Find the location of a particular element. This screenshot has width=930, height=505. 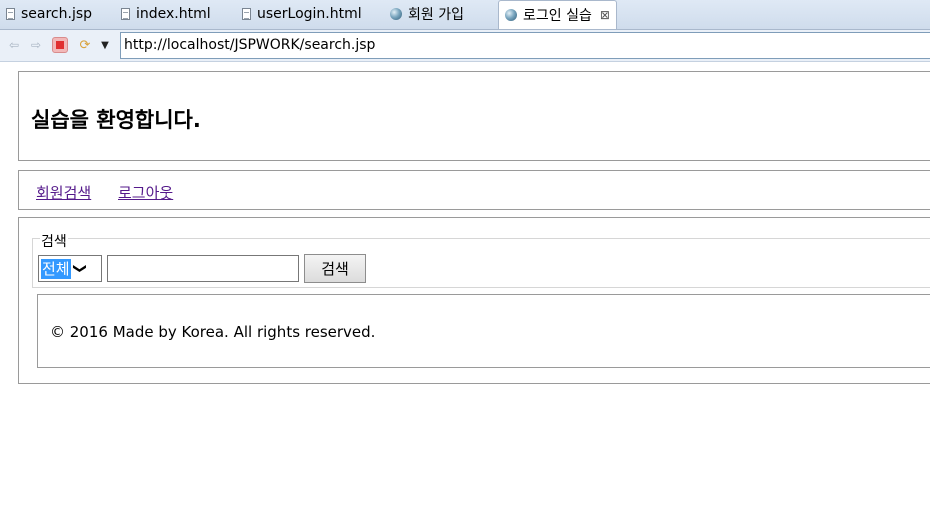

tab-label: search.jsp is located at coordinates (57, 14).